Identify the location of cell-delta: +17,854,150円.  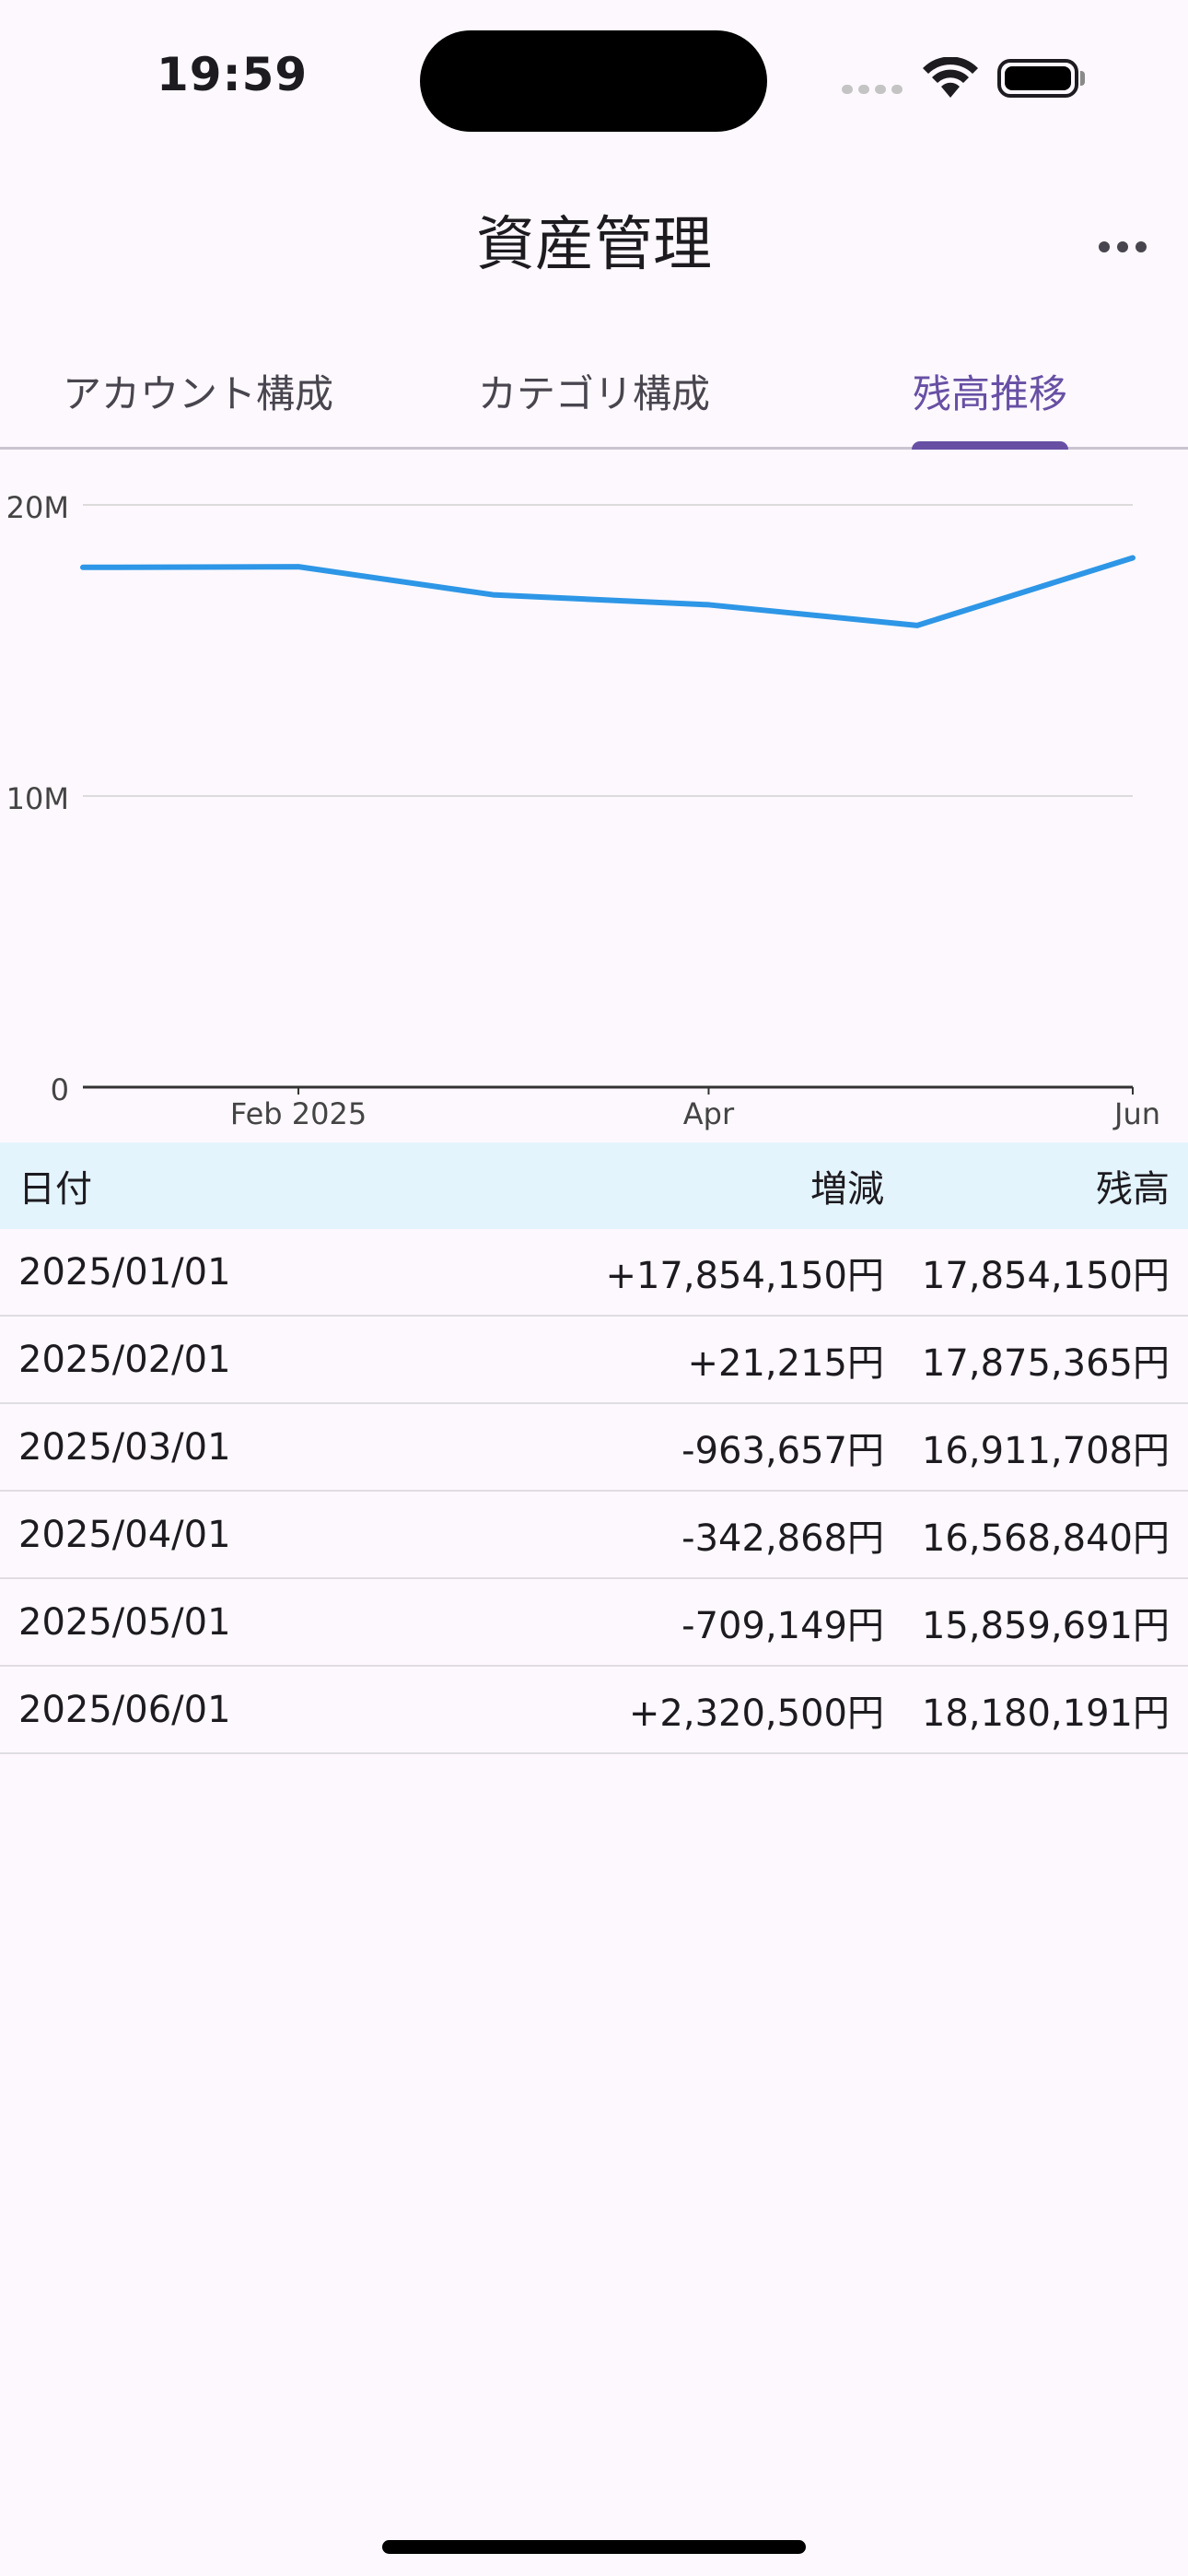
(744, 1275).